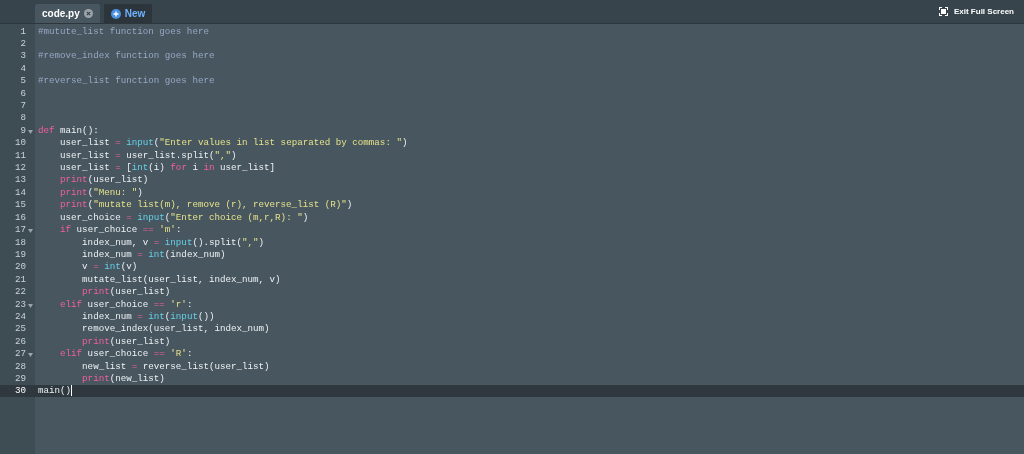 The height and width of the screenshot is (454, 1024). Describe the element at coordinates (123, 31) in the screenshot. I see `code-line: #mutute_list function goes here` at that location.